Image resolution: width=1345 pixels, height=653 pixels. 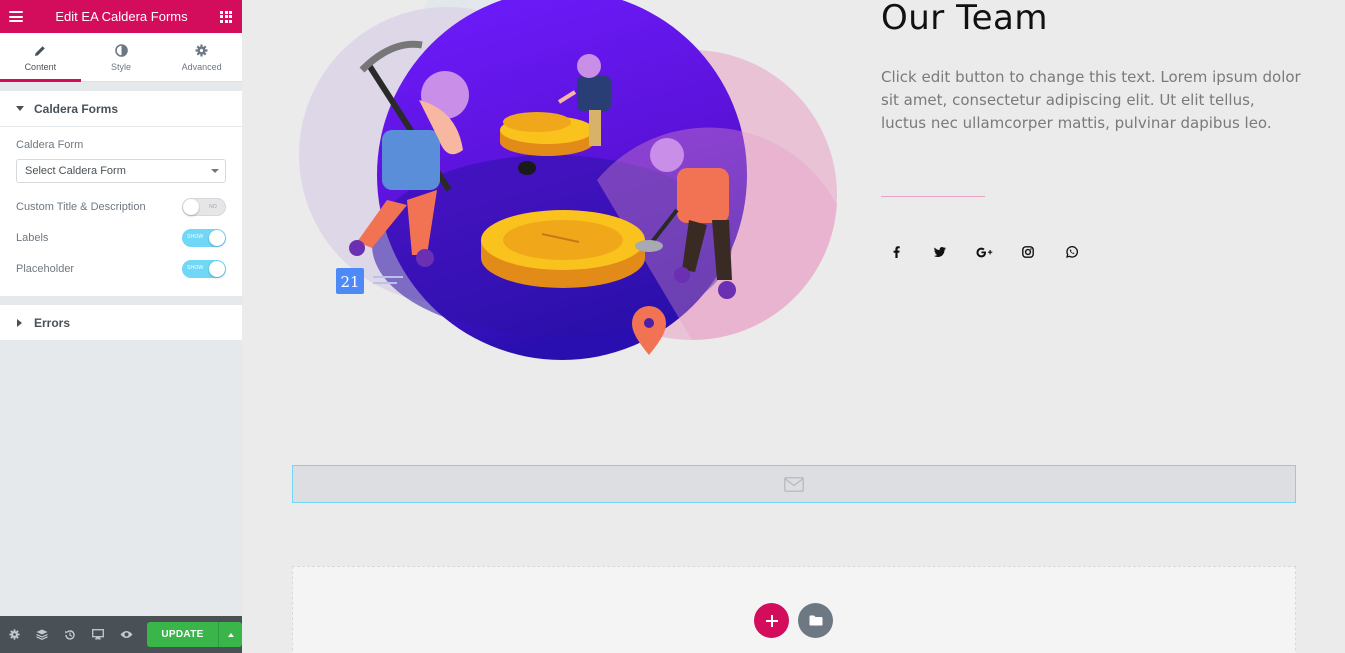 What do you see at coordinates (1072, 252) in the screenshot?
I see `whatsapp-icon` at bounding box center [1072, 252].